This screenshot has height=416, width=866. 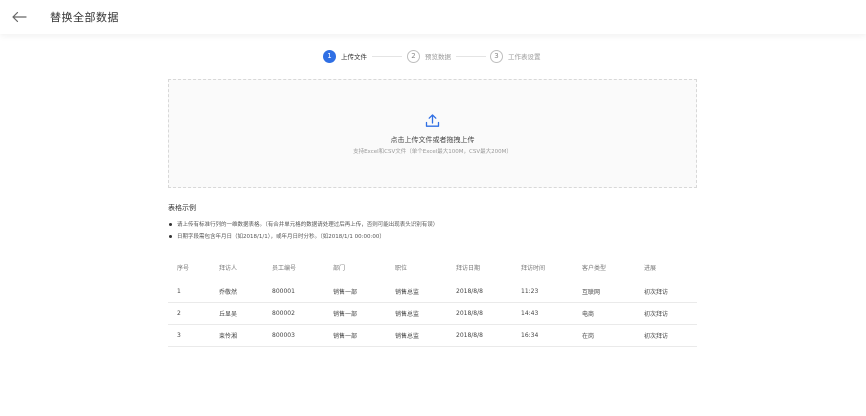 What do you see at coordinates (413, 56) in the screenshot?
I see `step-number: 2` at bounding box center [413, 56].